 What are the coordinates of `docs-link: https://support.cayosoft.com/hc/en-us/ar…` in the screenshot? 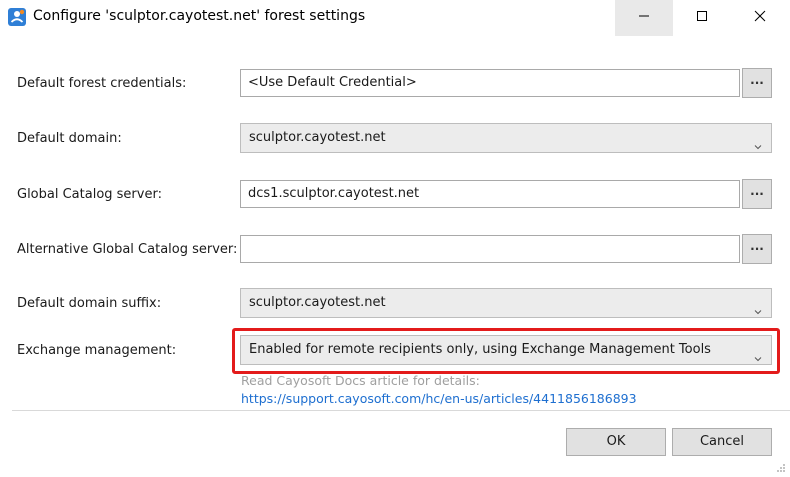 It's located at (439, 398).